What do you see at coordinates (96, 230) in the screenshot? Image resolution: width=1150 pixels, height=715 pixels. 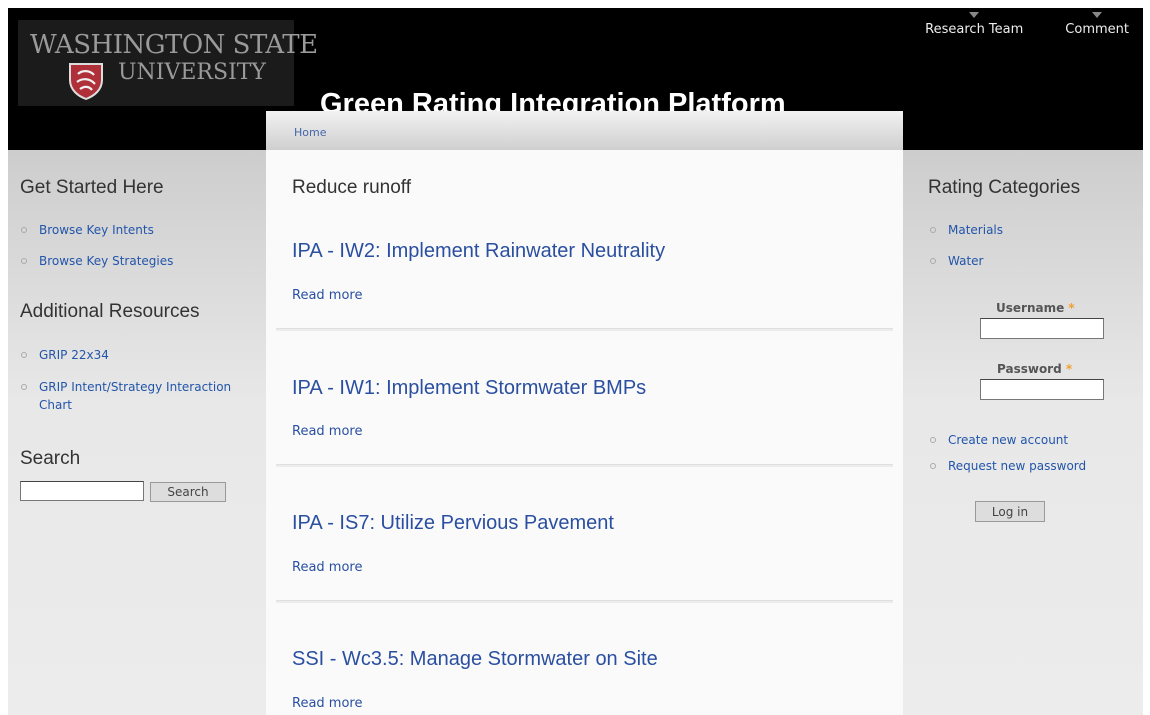 I see `menu-item-browse-key-intents: Browse Key Intents` at bounding box center [96, 230].